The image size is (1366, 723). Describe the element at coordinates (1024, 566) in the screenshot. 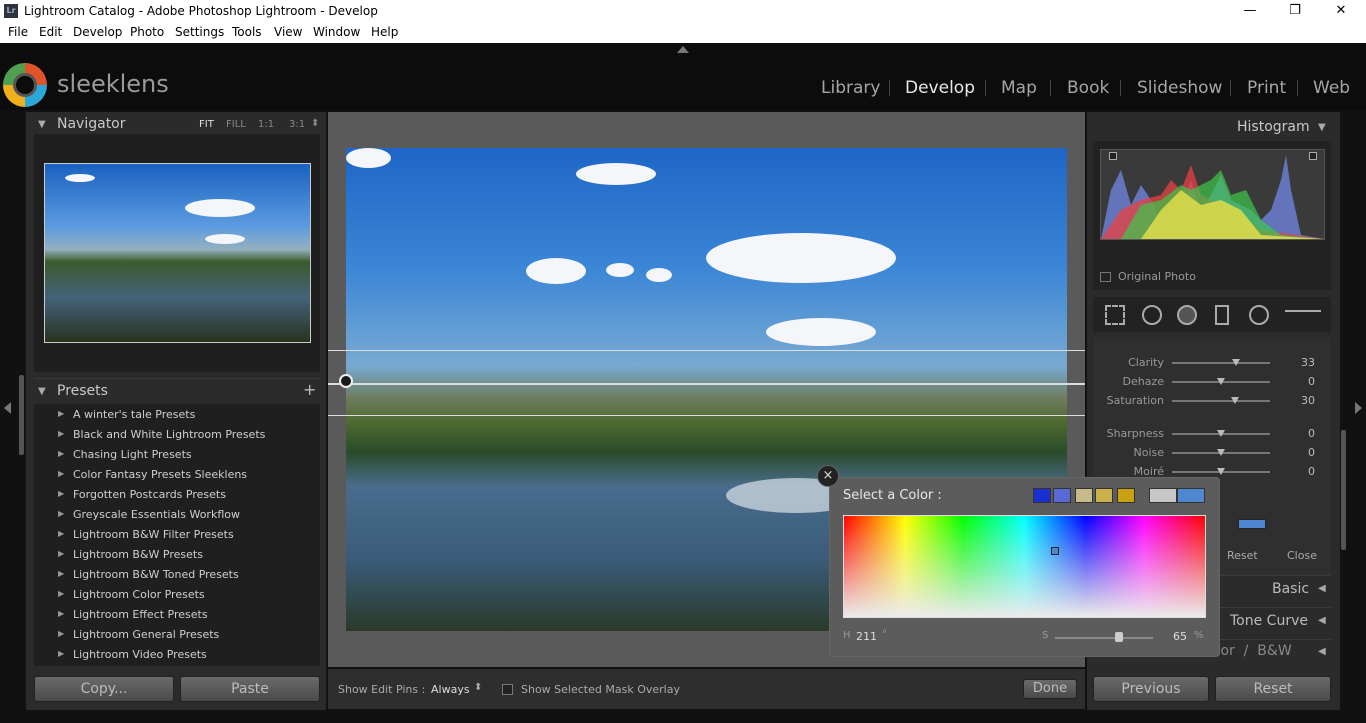

I see `color-spectrum-field` at that location.